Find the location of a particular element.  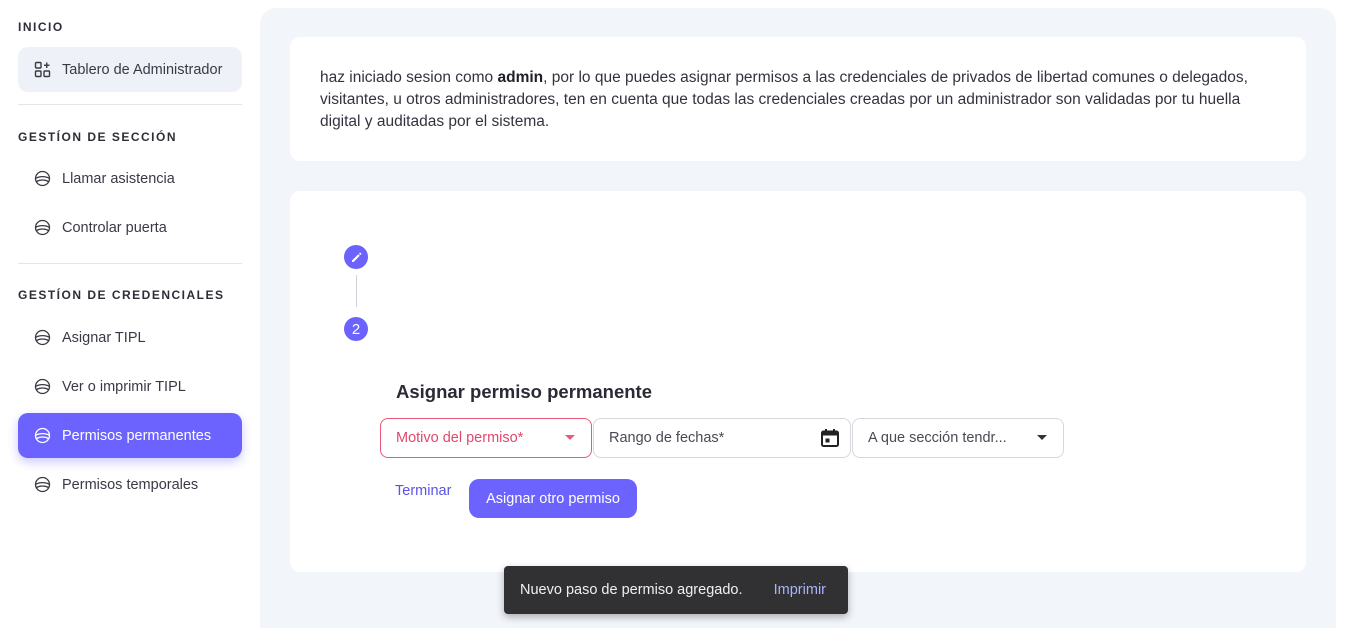

form-title: Asignar permiso permanente is located at coordinates (524, 391).